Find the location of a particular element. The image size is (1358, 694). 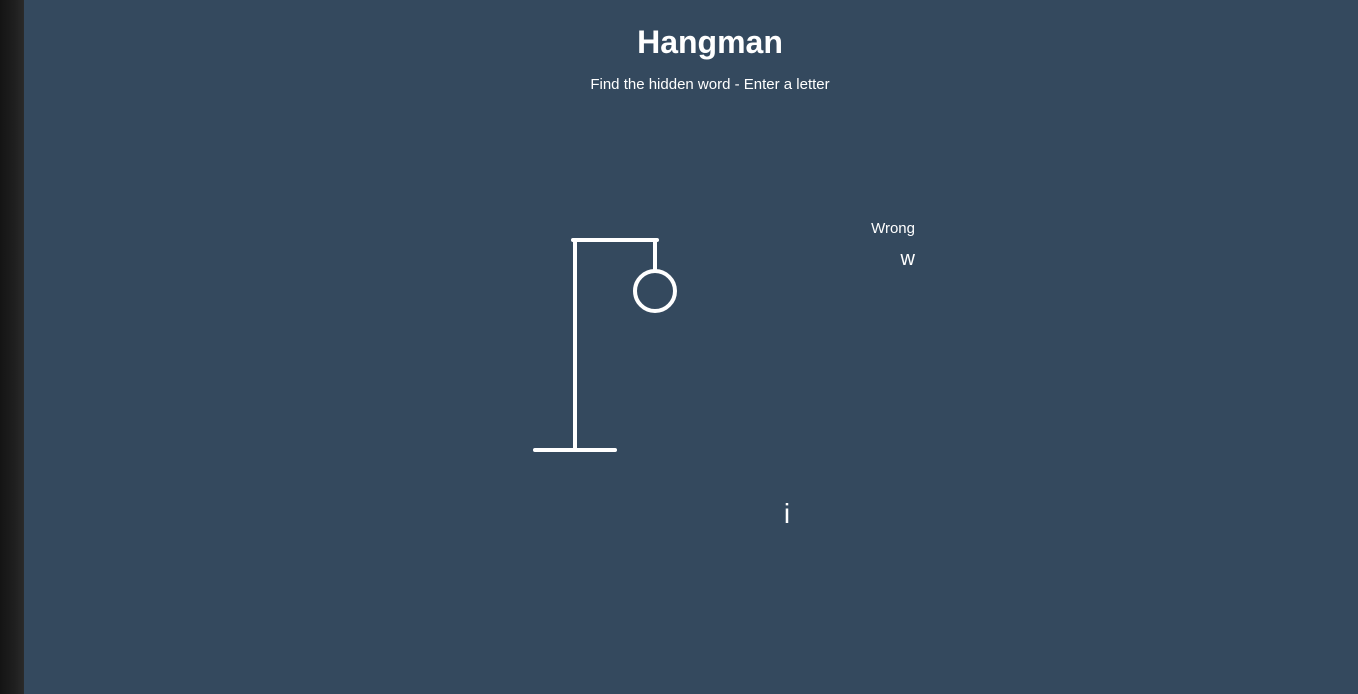

hangman-drawing is located at coordinates (605, 345).